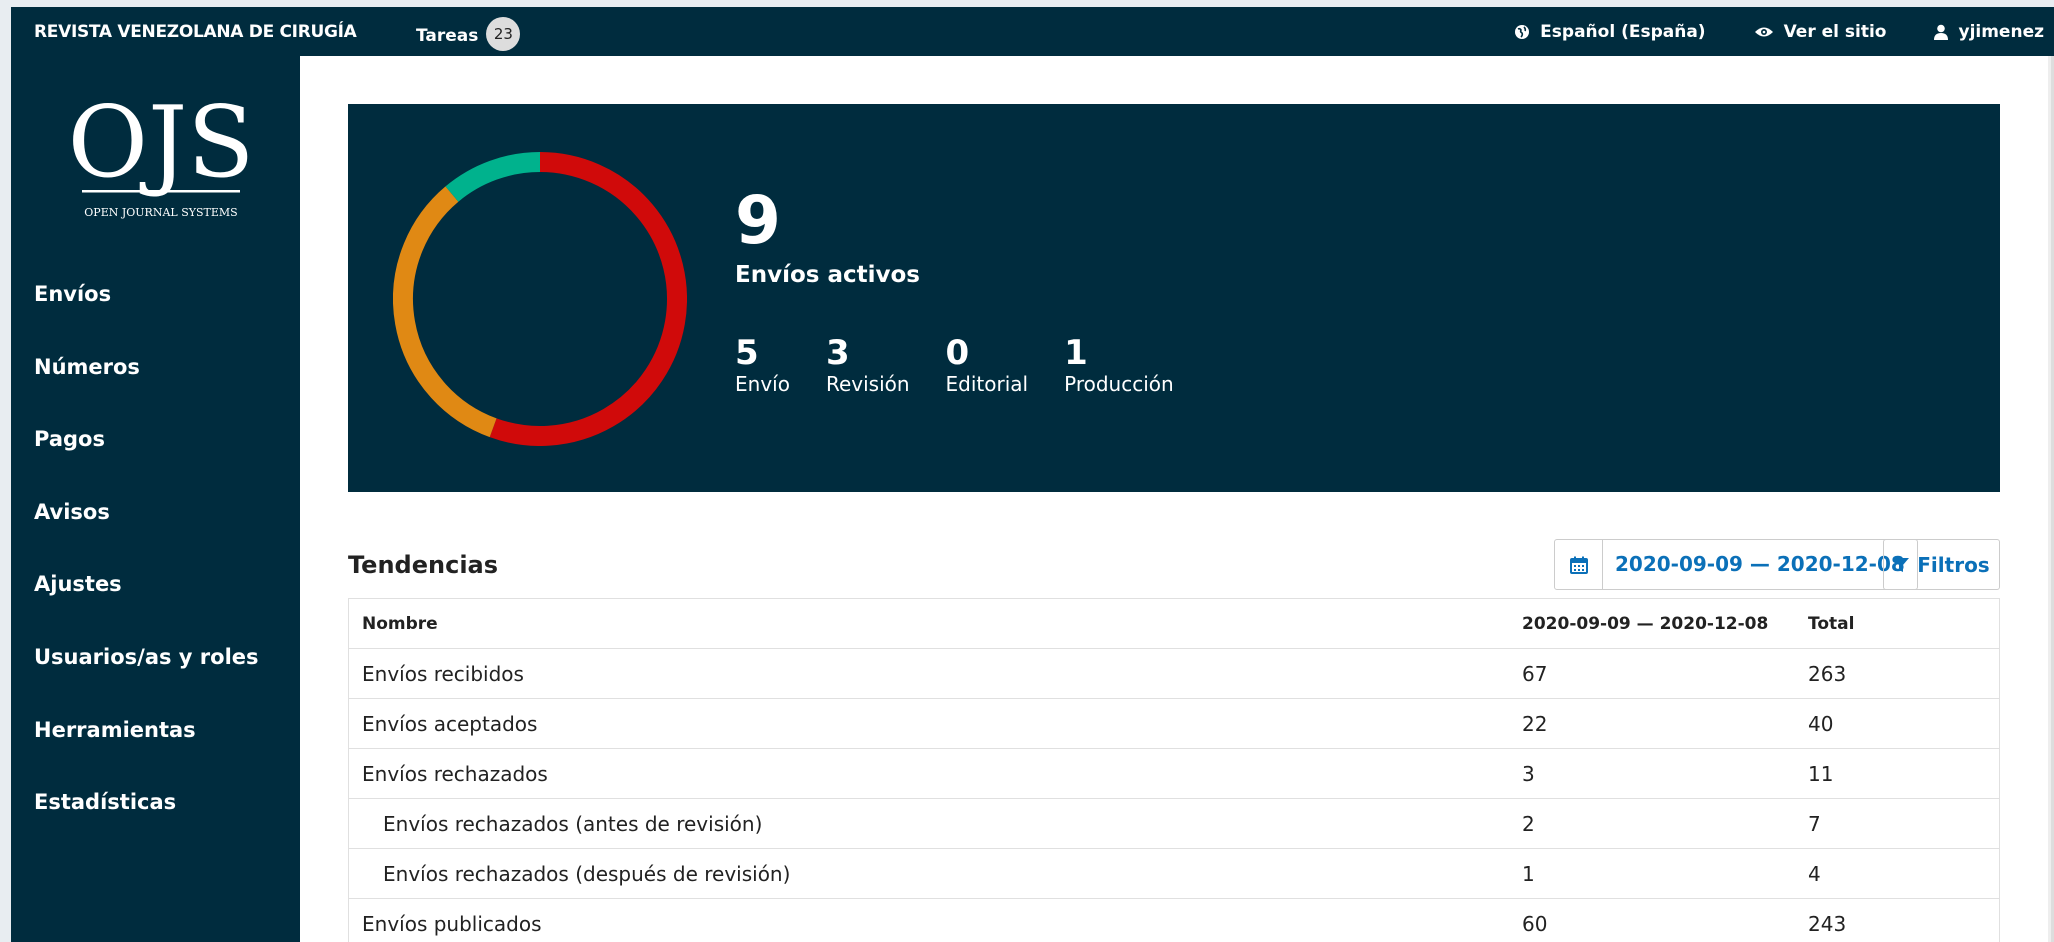 The image size is (2054, 942). What do you see at coordinates (445, 312) in the screenshot?
I see `donut-segment-revisión` at bounding box center [445, 312].